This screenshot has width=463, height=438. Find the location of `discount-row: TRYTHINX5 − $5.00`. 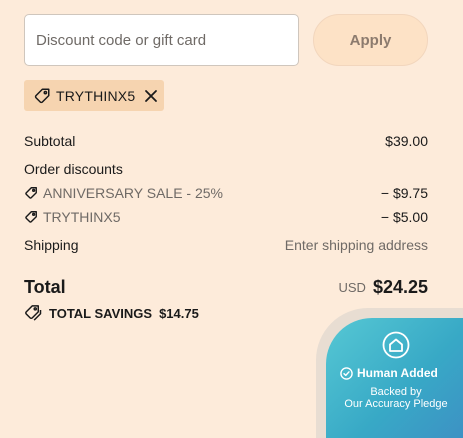

discount-row: TRYTHINX5 − $5.00 is located at coordinates (226, 217).